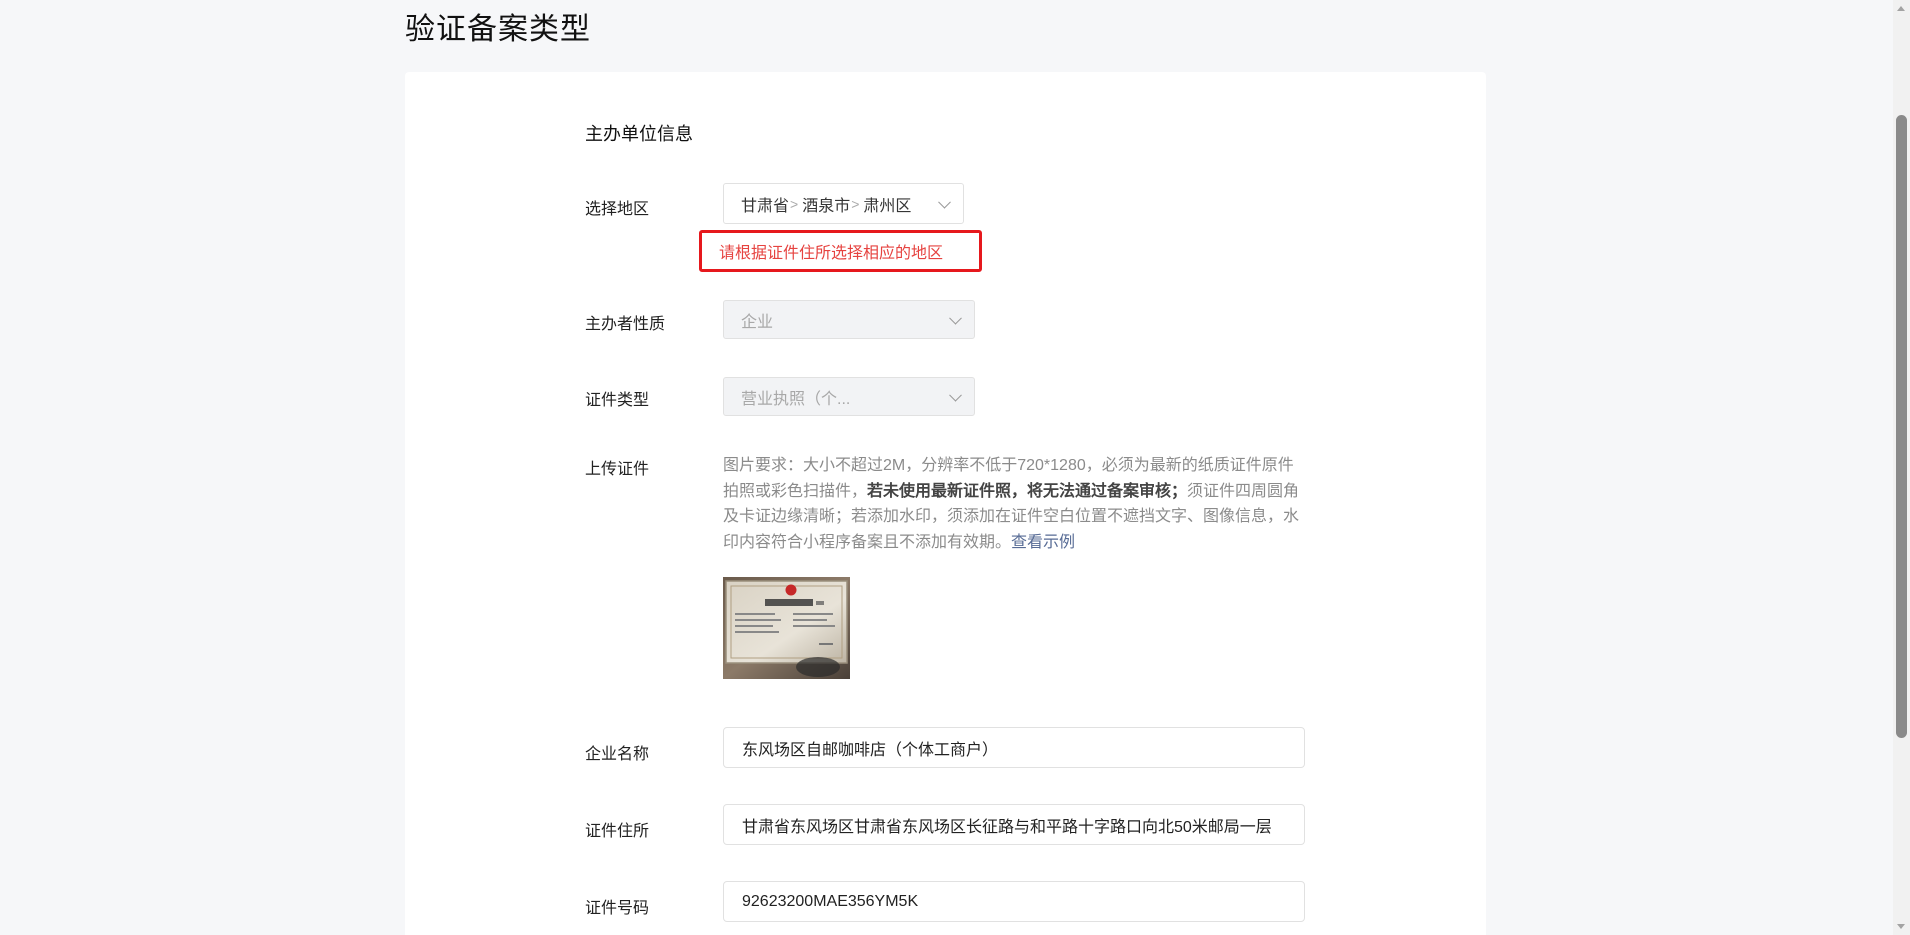 Image resolution: width=1910 pixels, height=935 pixels. I want to click on organizer-type-value: 企业, so click(757, 322).